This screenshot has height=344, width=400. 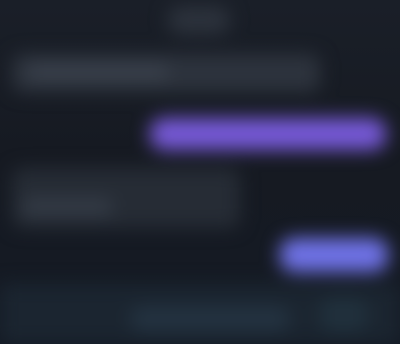 What do you see at coordinates (344, 315) in the screenshot?
I see `send-button` at bounding box center [344, 315].